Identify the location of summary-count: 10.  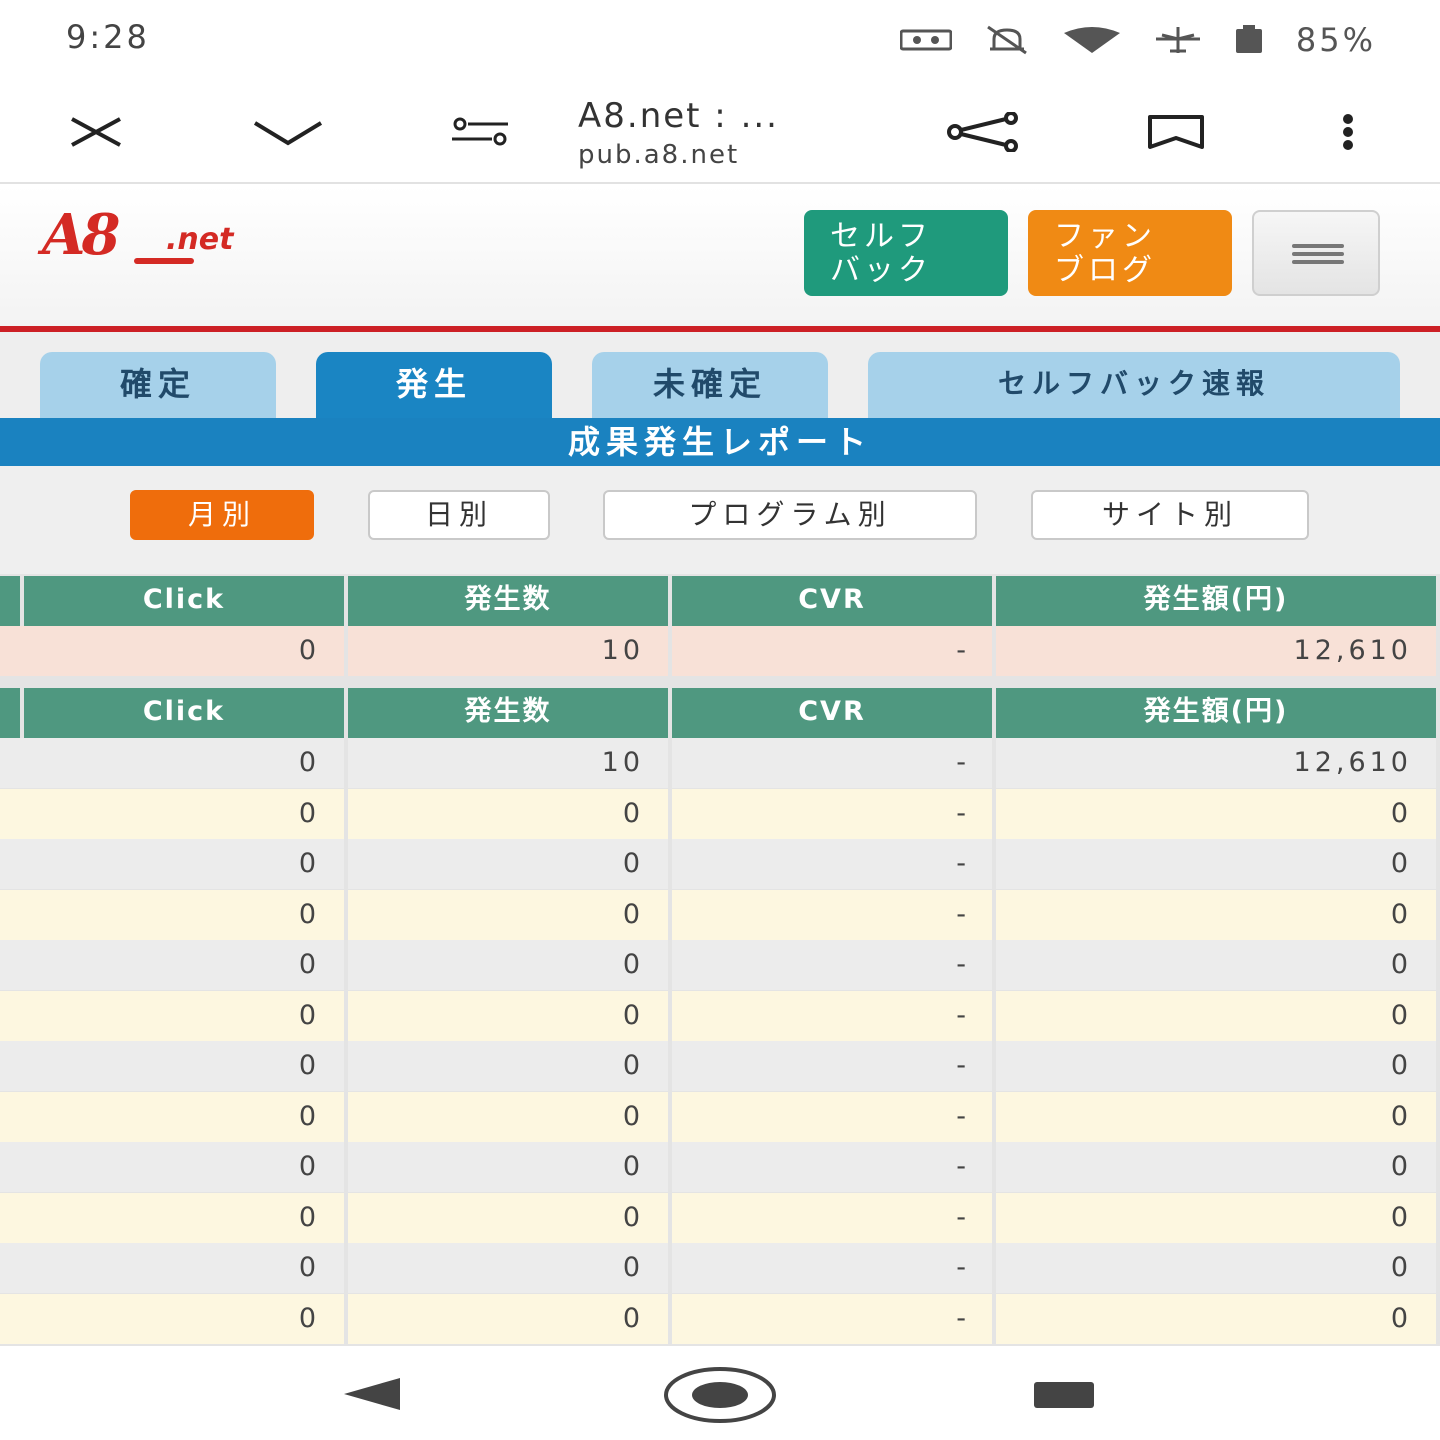
(508, 651).